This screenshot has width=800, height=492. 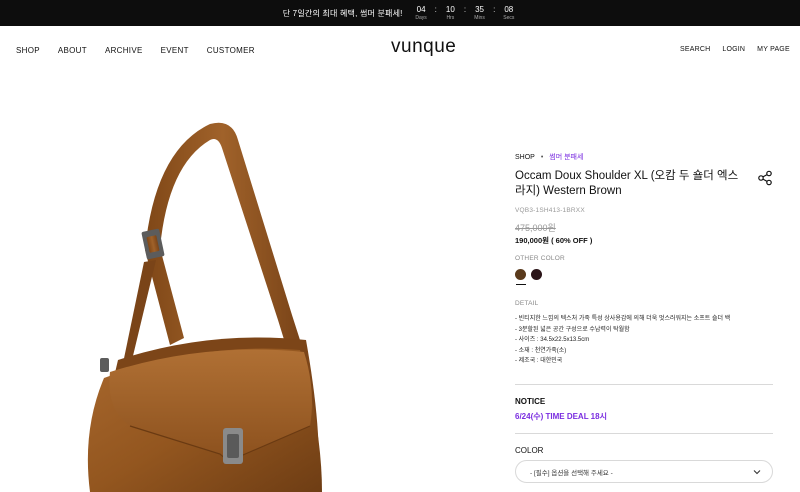 What do you see at coordinates (765, 178) in the screenshot?
I see `share-icon` at bounding box center [765, 178].